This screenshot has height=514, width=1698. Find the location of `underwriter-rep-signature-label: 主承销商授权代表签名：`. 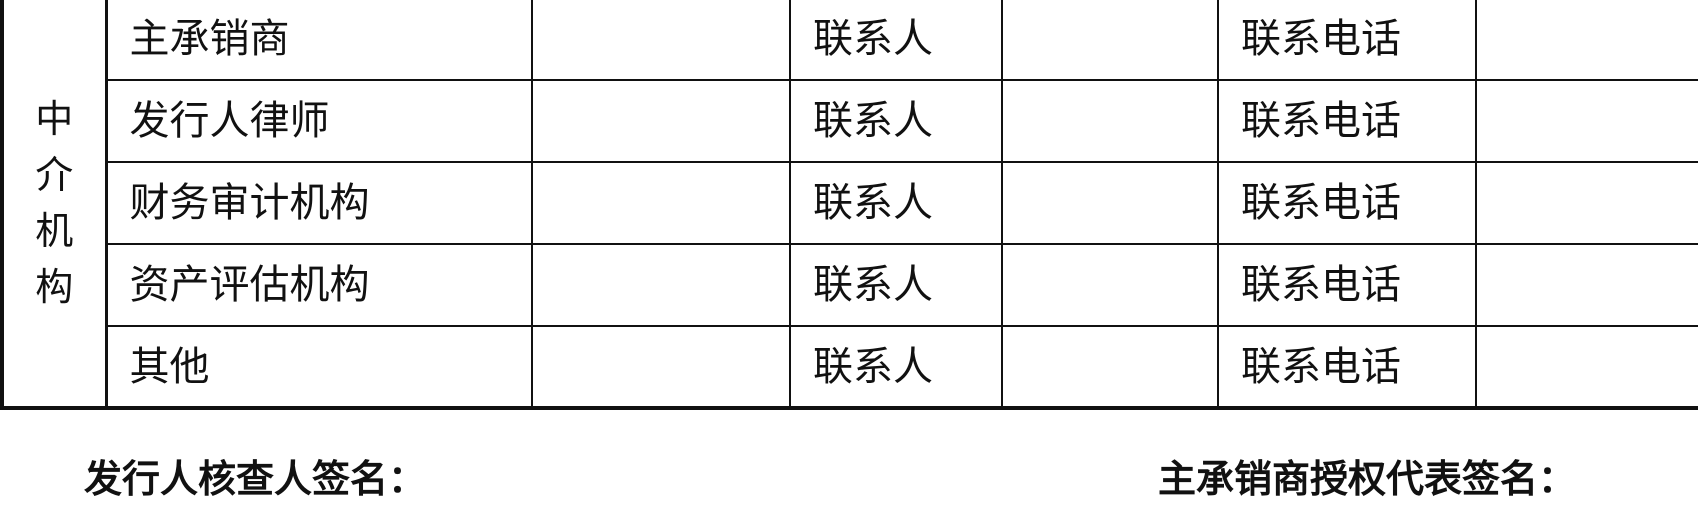

underwriter-rep-signature-label: 主承销商授权代表签名： is located at coordinates (1367, 479).